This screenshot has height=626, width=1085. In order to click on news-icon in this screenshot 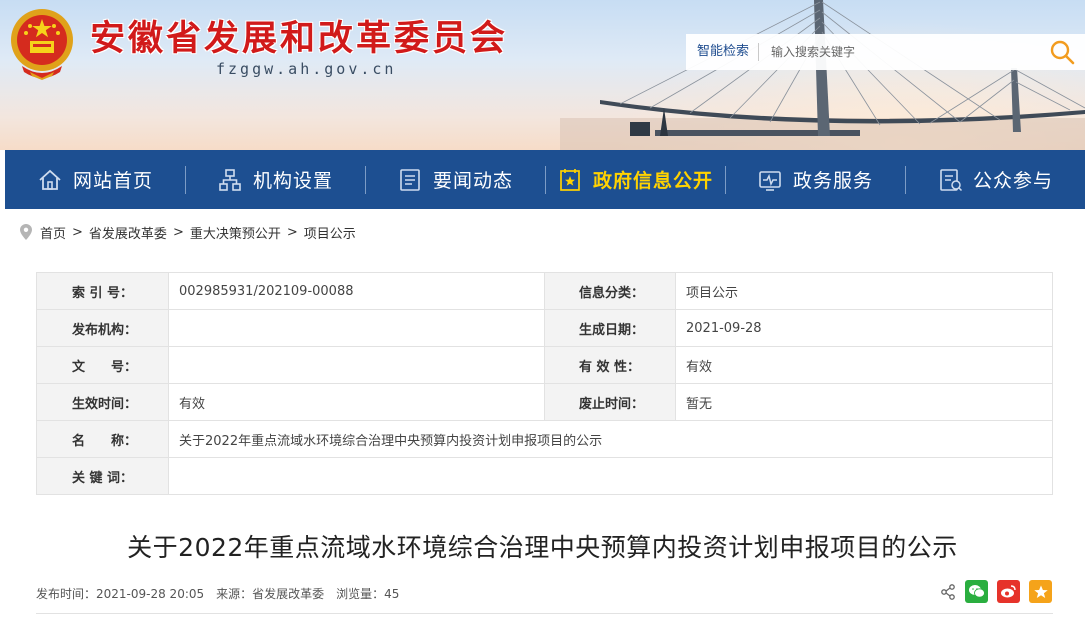, I will do `click(410, 179)`.